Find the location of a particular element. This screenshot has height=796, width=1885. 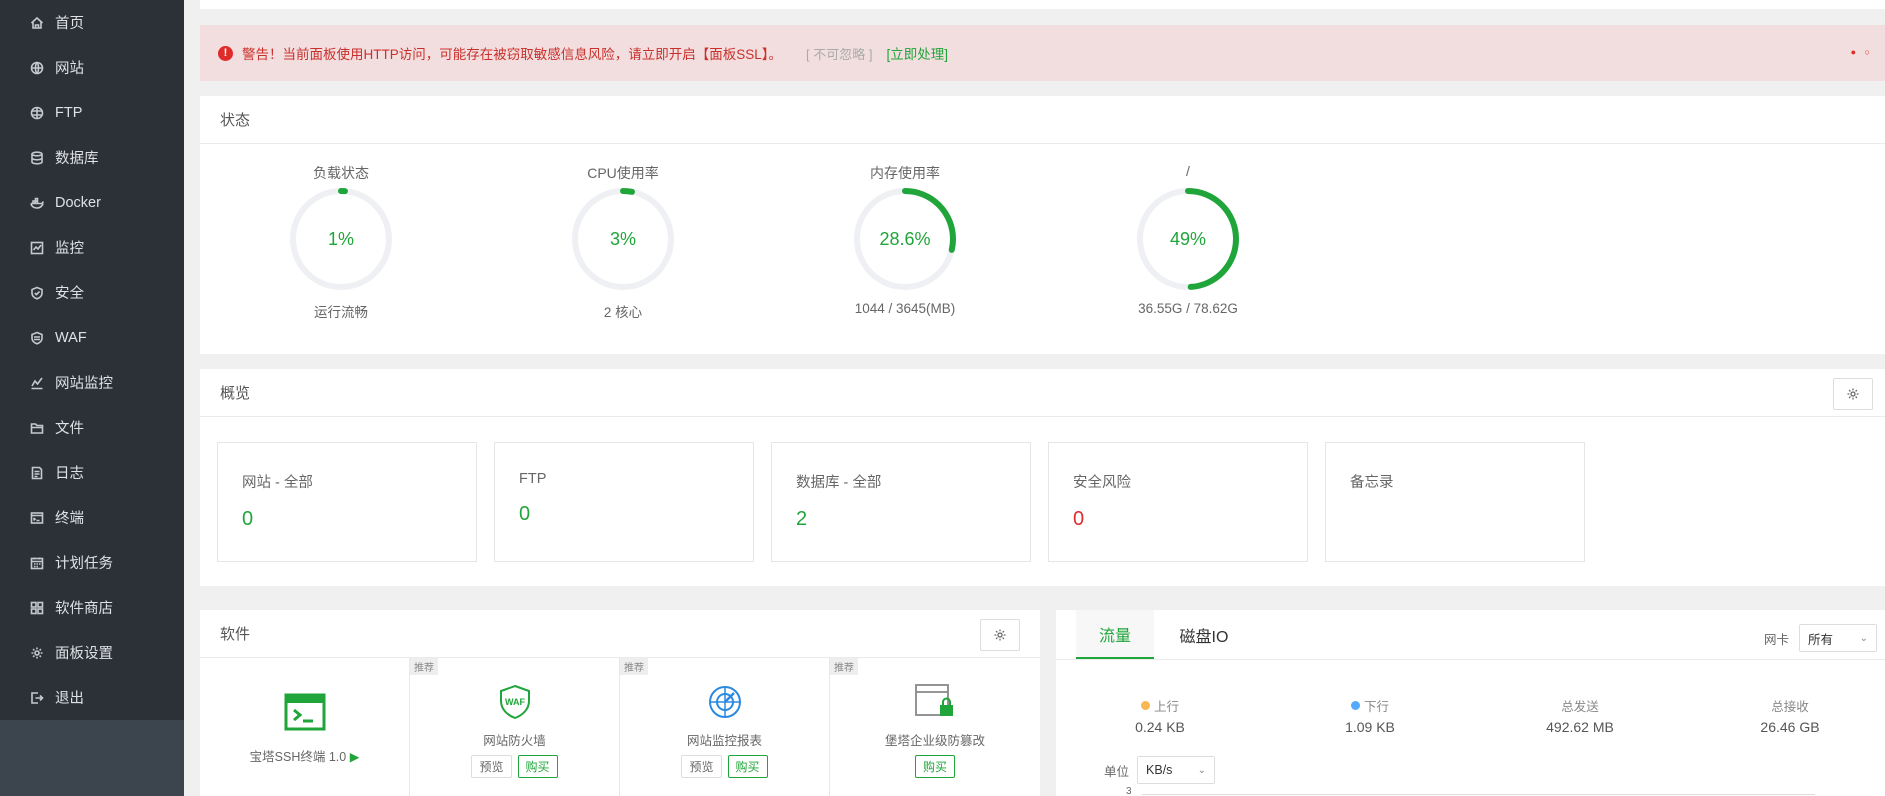

waf-shield-icon: WAF is located at coordinates (515, 702).